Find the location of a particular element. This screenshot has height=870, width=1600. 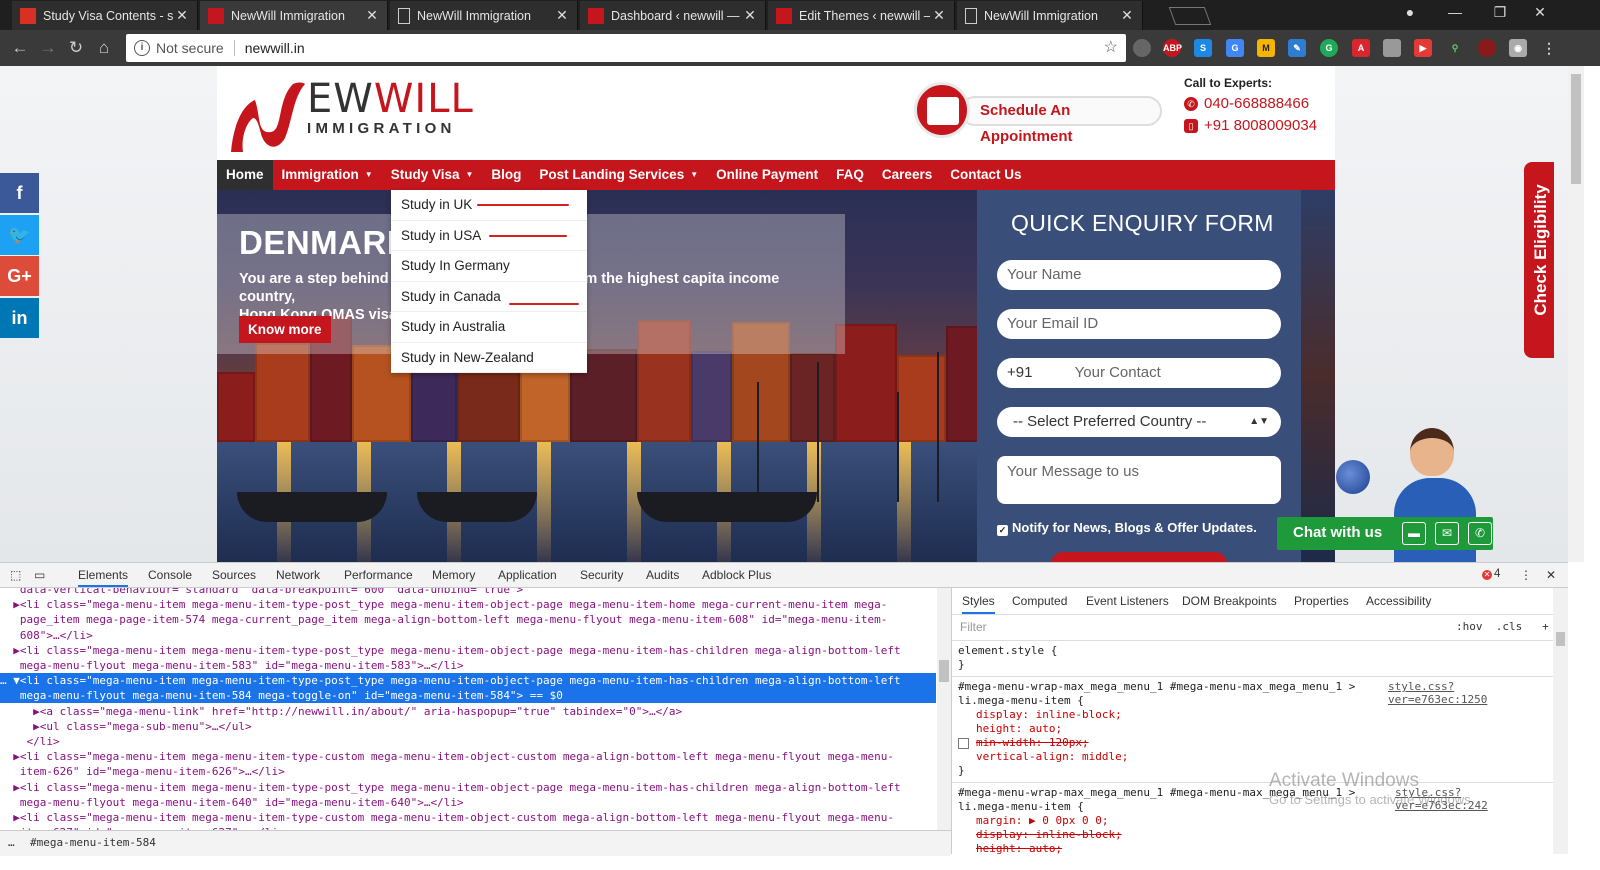

profile-icon: ● is located at coordinates (1410, 12).